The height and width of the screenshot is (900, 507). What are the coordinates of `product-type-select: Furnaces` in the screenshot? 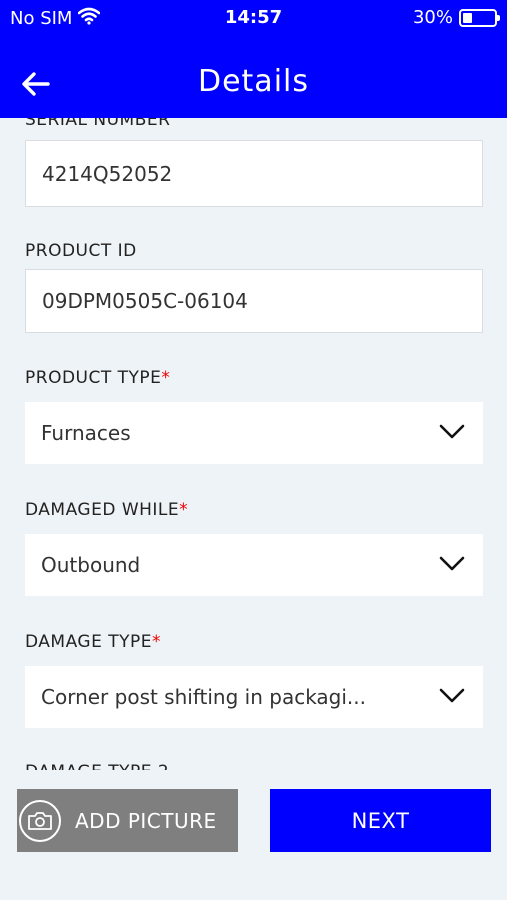 It's located at (254, 433).